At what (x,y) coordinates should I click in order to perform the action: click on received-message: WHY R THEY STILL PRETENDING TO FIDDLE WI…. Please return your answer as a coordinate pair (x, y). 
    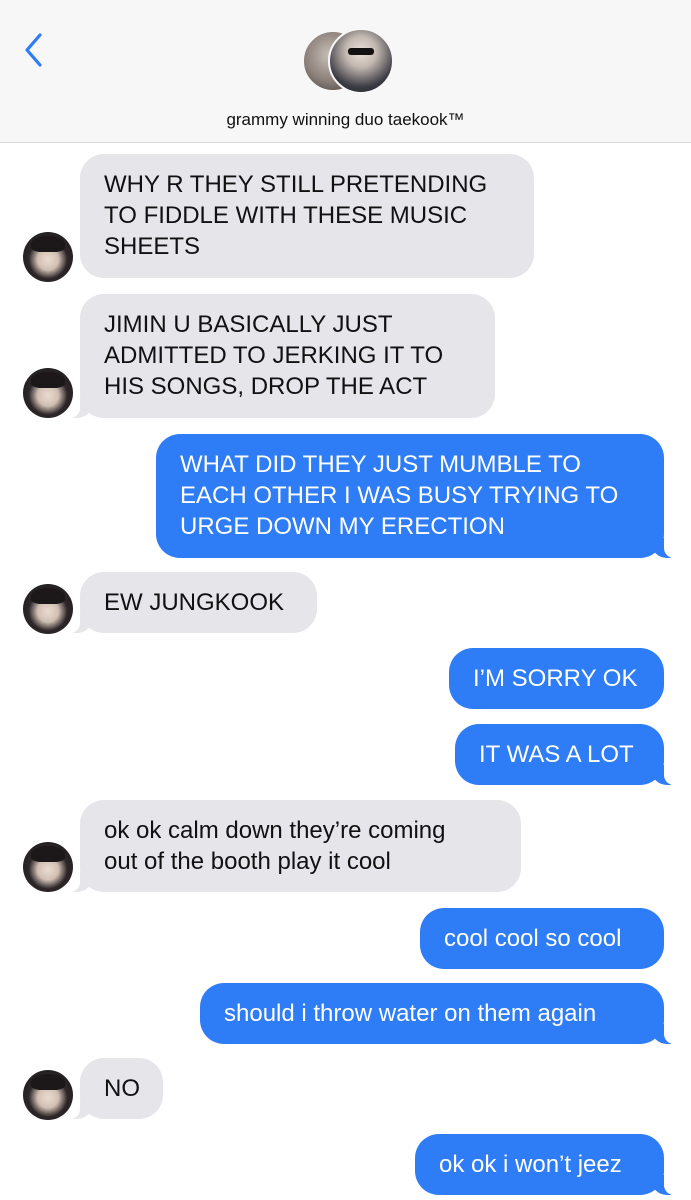
    Looking at the image, I should click on (307, 216).